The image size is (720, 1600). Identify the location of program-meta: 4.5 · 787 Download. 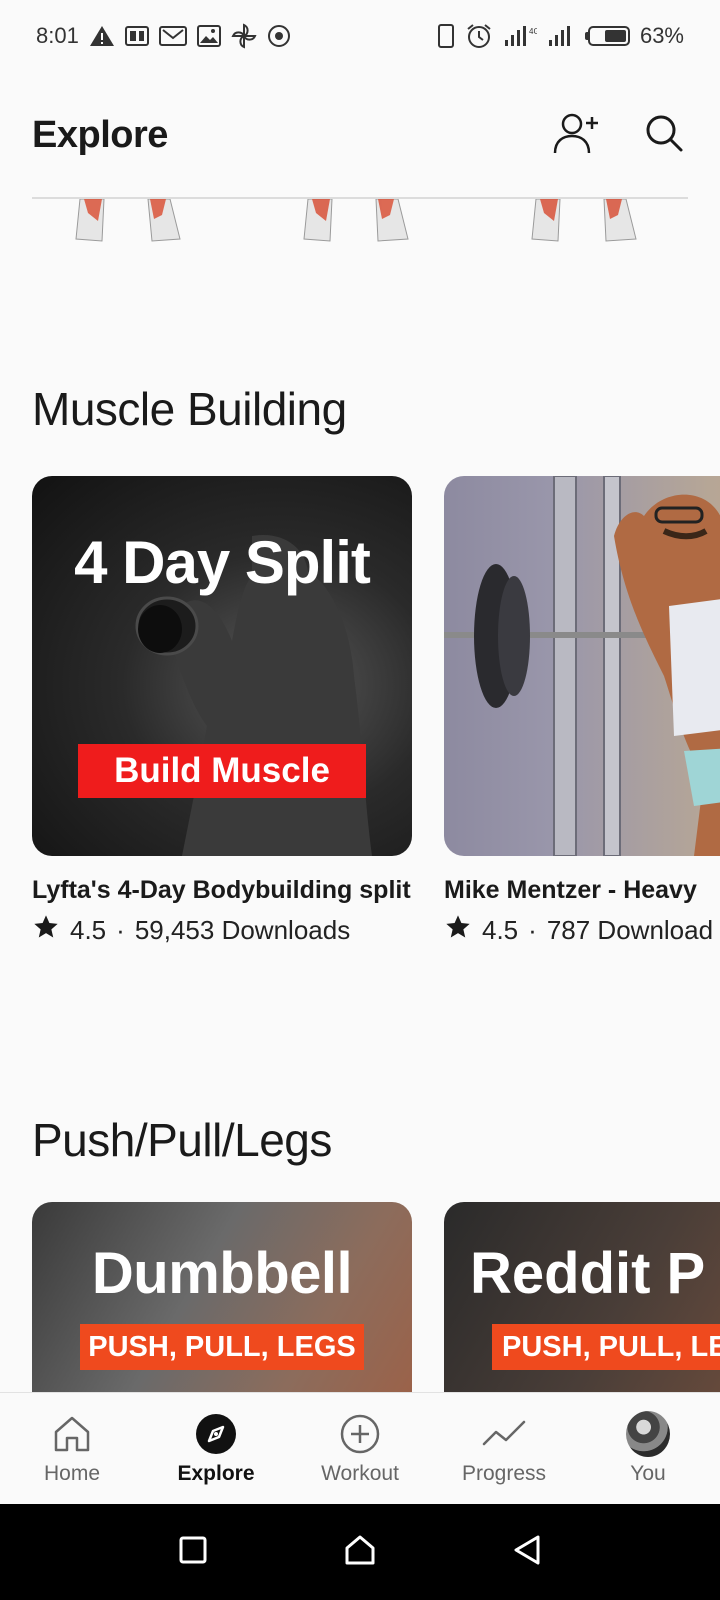
(582, 930).